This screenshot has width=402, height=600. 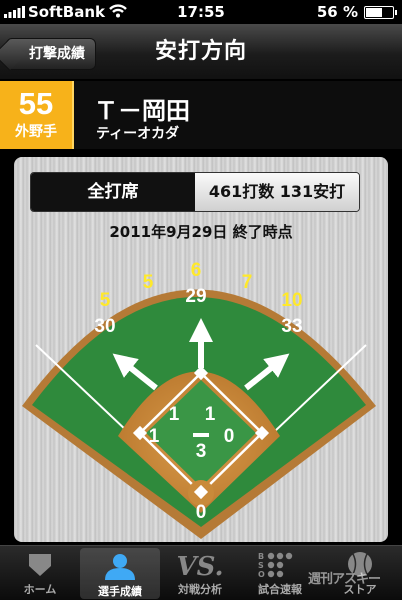 What do you see at coordinates (148, 282) in the screenshot?
I see `left-center-hits: 5` at bounding box center [148, 282].